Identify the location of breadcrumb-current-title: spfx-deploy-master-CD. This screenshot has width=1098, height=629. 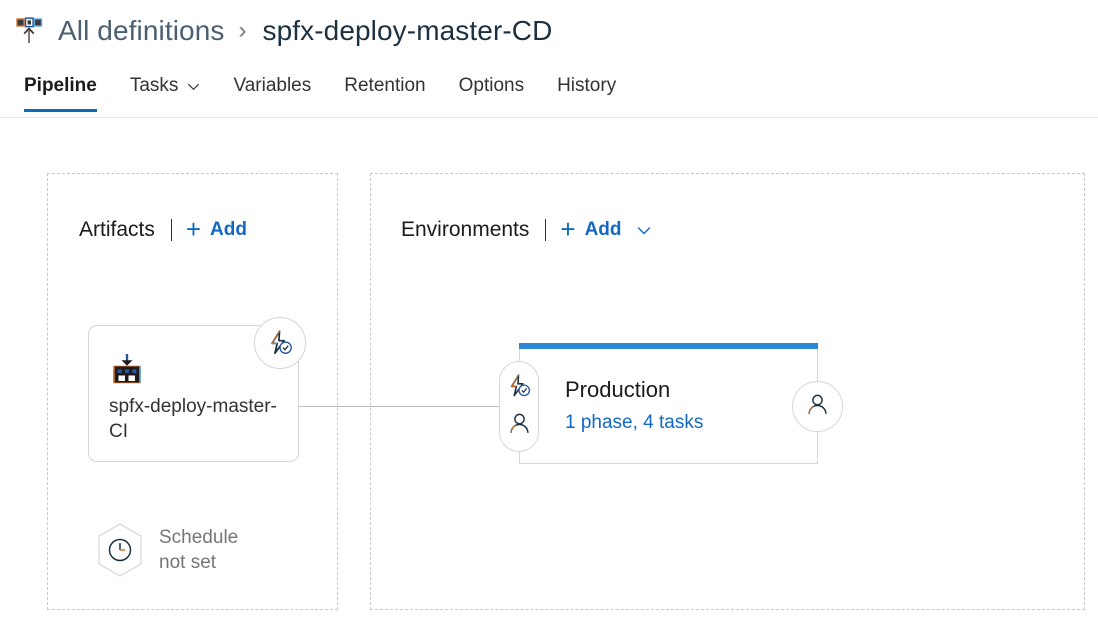
(407, 30).